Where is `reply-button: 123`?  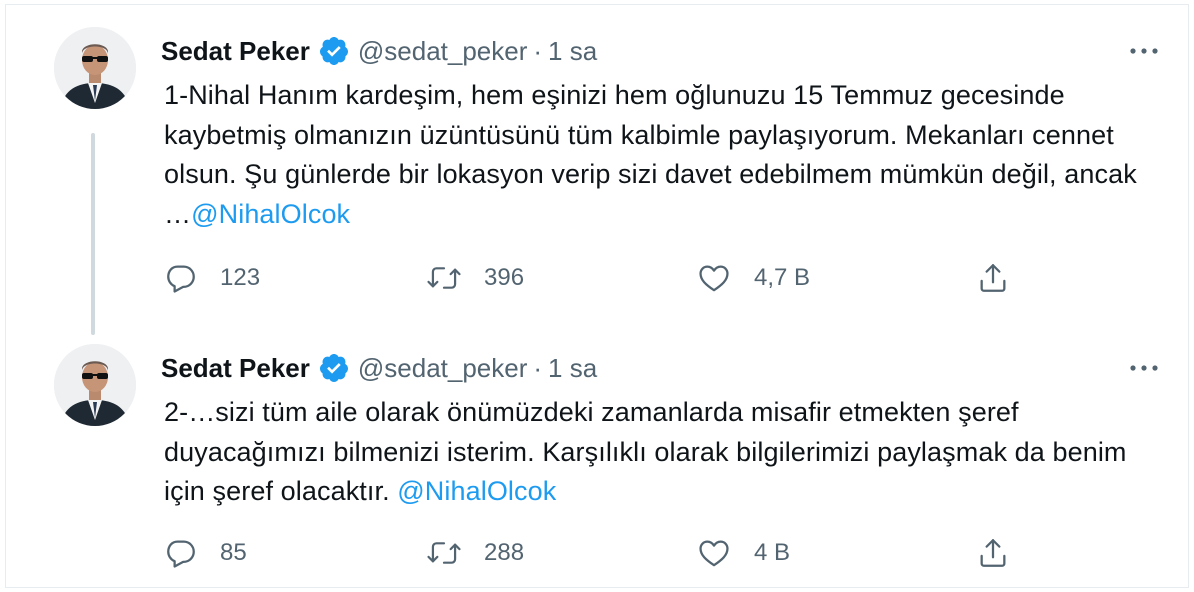 reply-button: 123 is located at coordinates (212, 278).